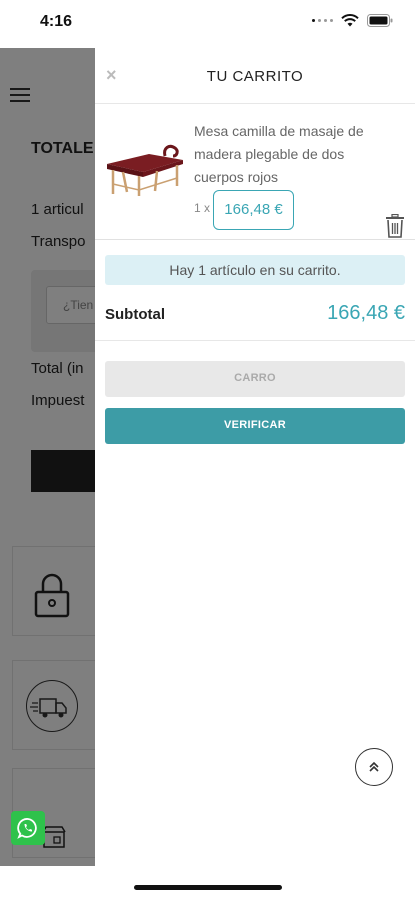  I want to click on status-icons, so click(352, 20).